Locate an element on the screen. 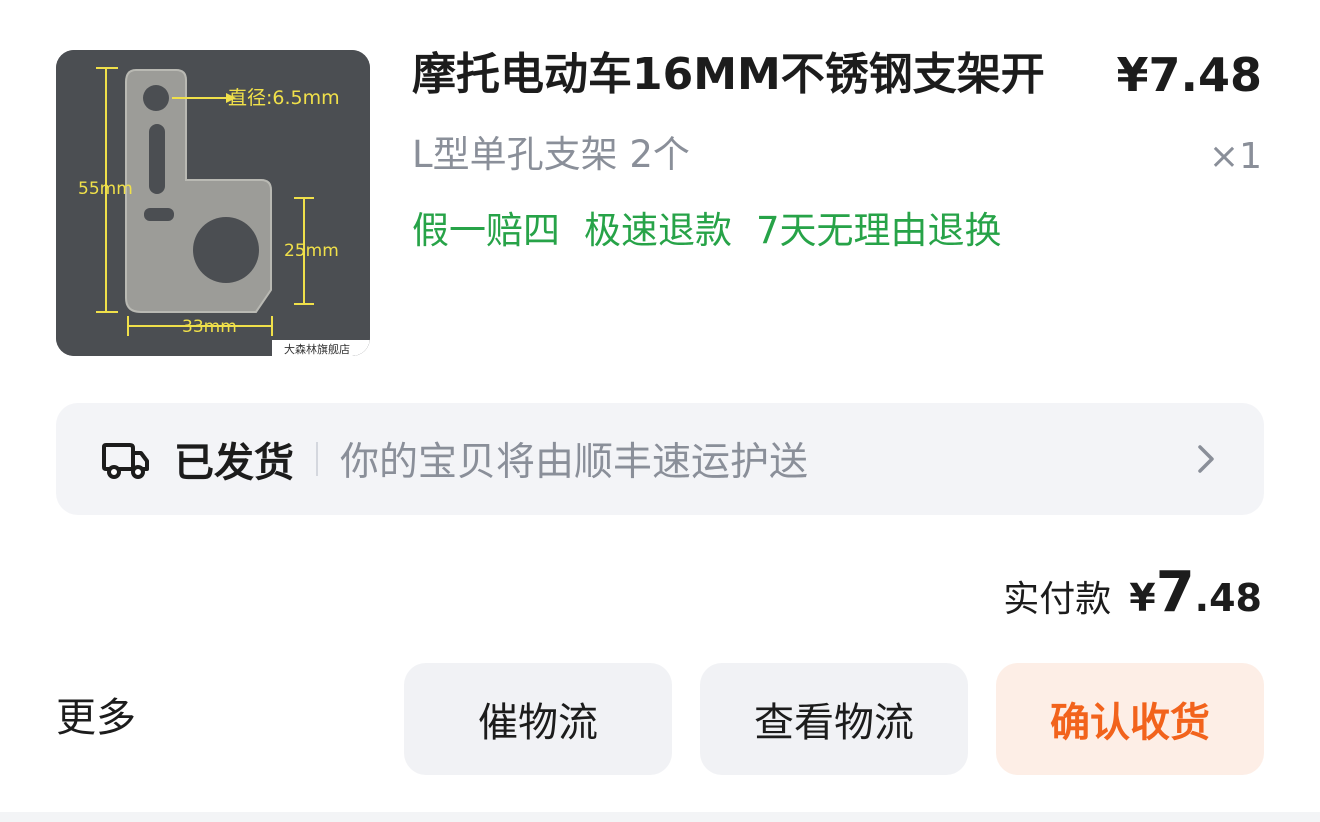 The height and width of the screenshot is (822, 1320). more-button: 更多 is located at coordinates (96, 718).